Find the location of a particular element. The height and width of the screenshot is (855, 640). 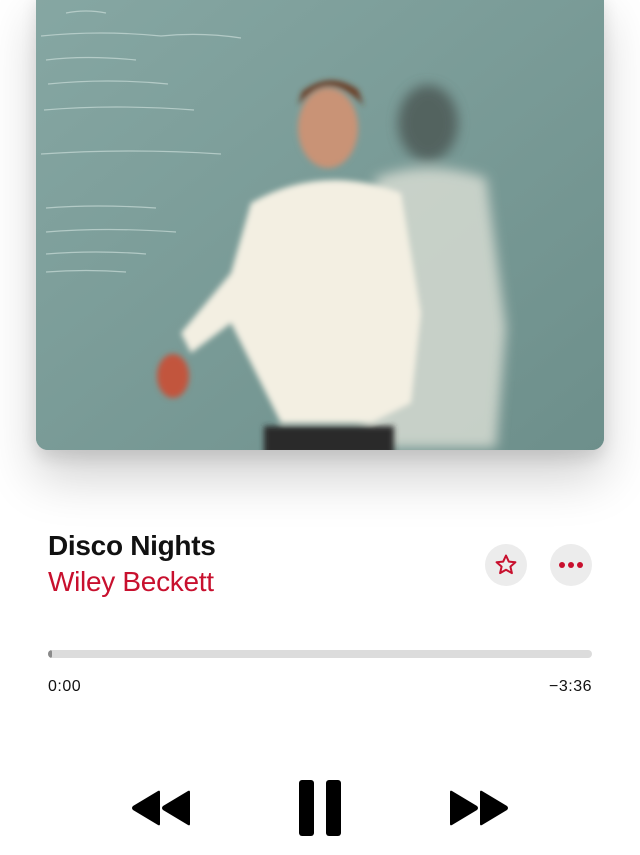

pause-button is located at coordinates (320, 808).